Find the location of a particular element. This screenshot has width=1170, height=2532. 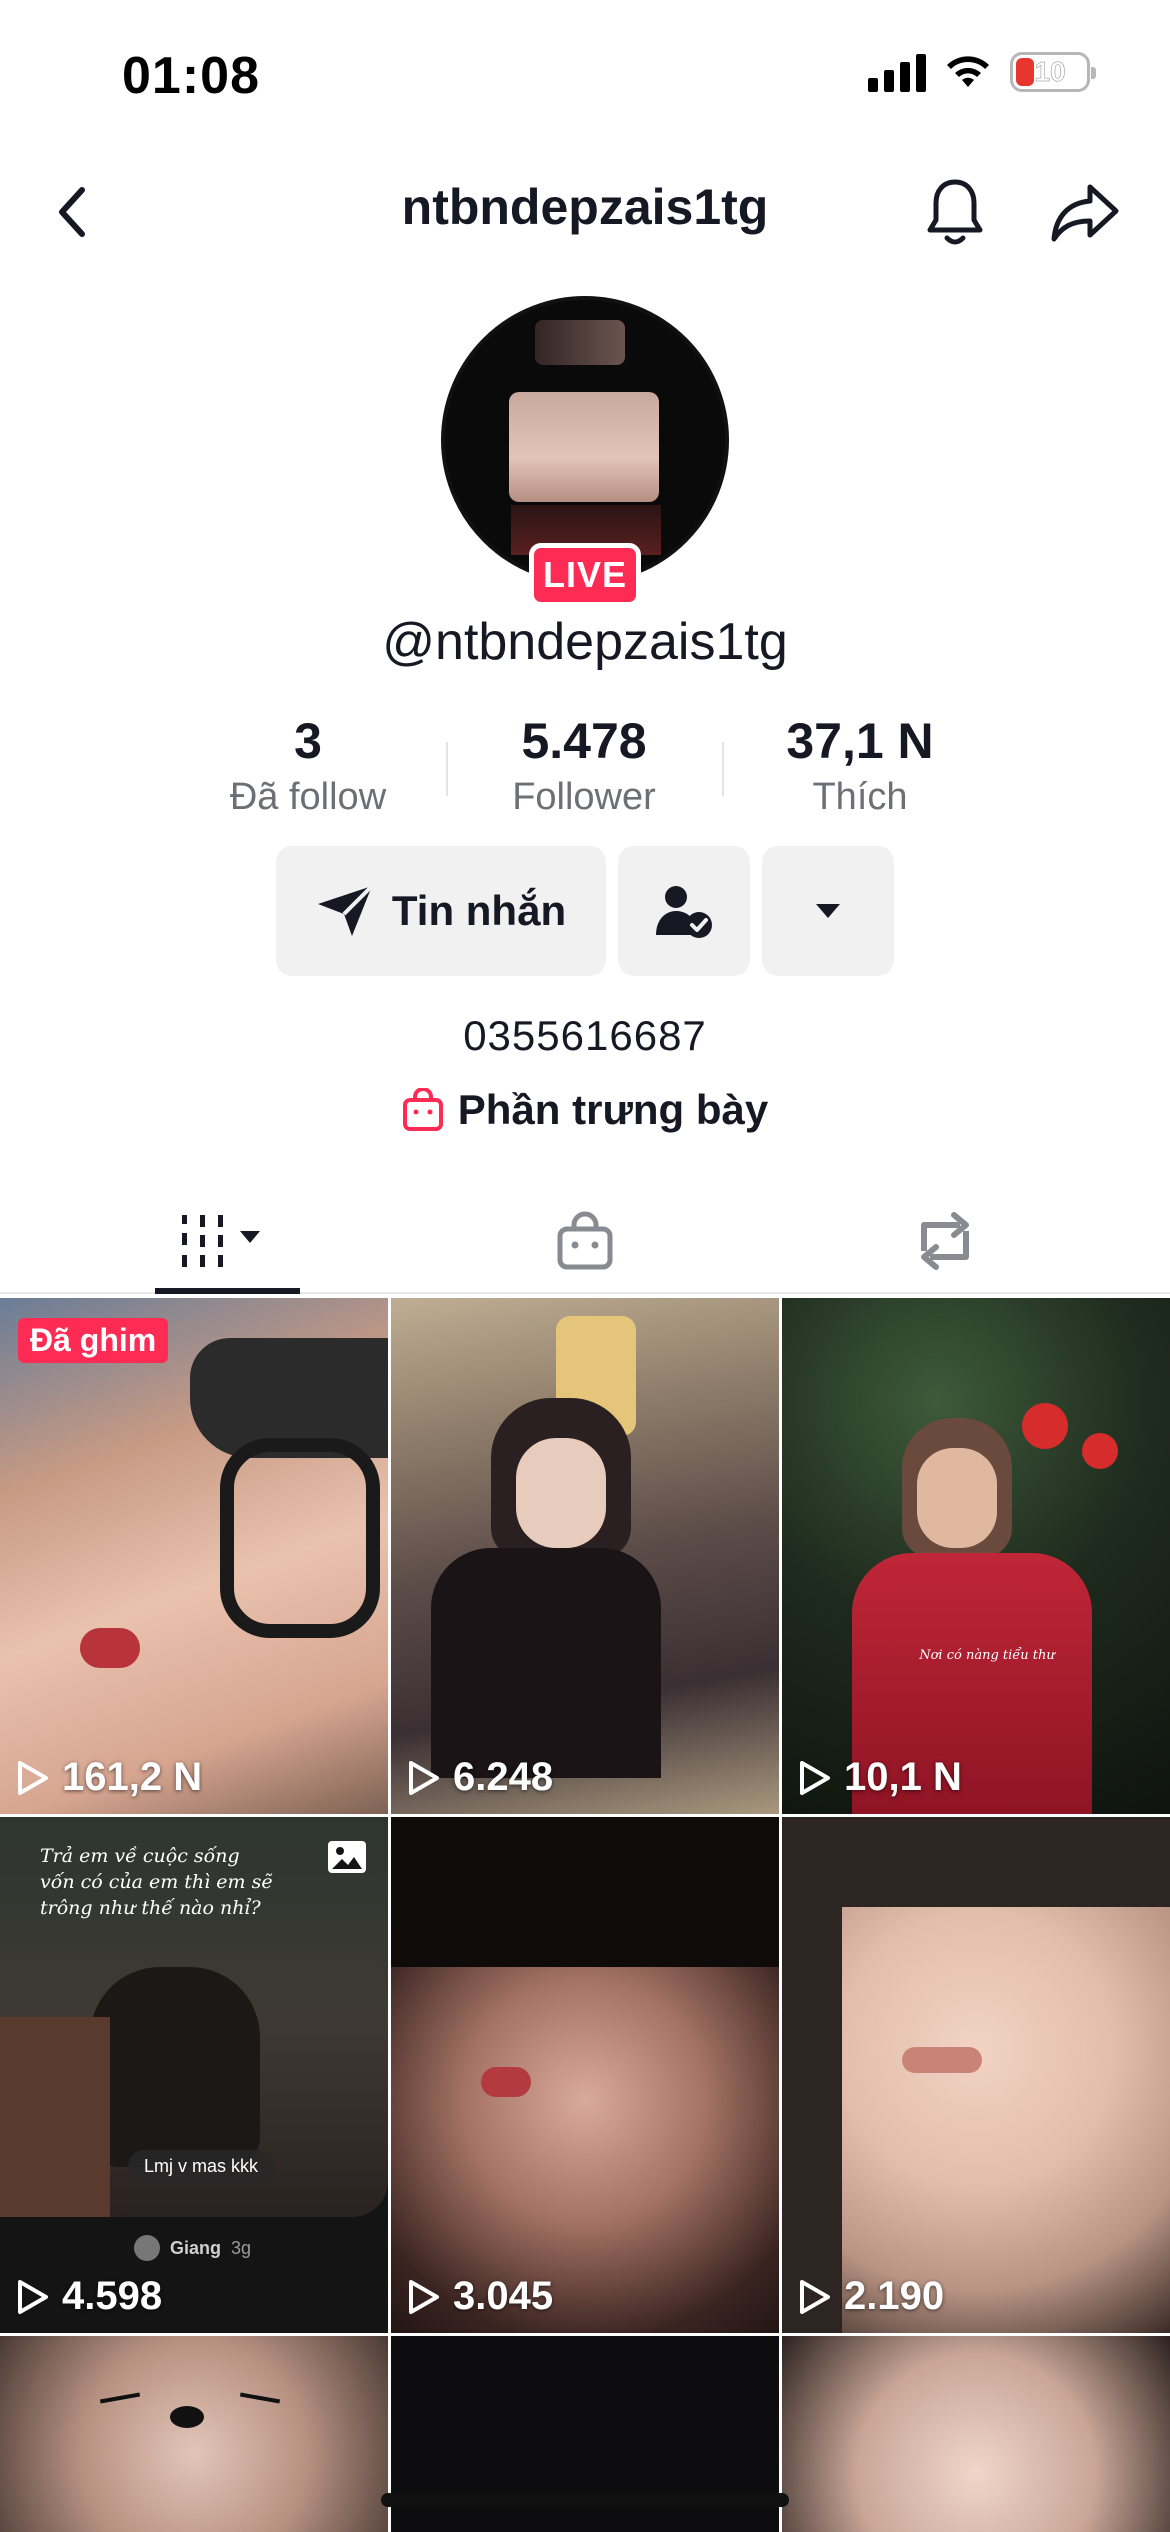

battery-icon: 10 is located at coordinates (1053, 72).